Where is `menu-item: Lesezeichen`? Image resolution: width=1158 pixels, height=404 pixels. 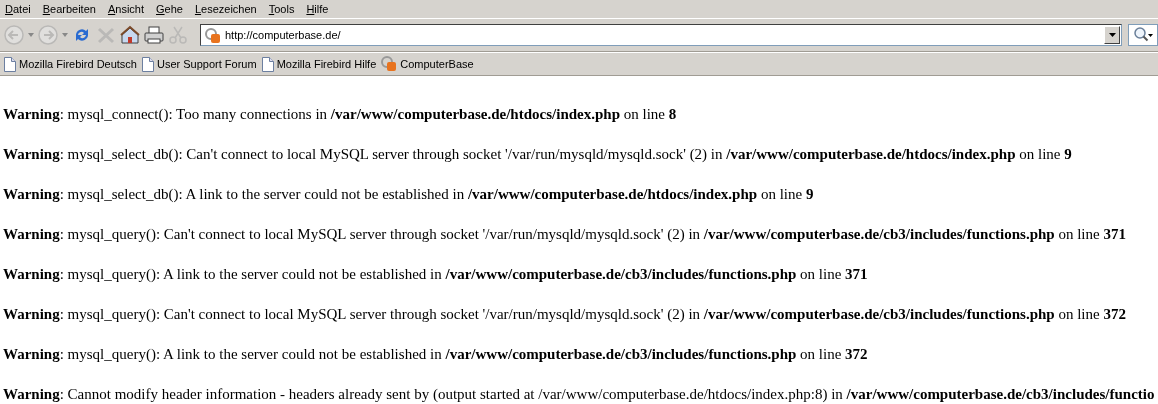
menu-item: Lesezeichen is located at coordinates (228, 9).